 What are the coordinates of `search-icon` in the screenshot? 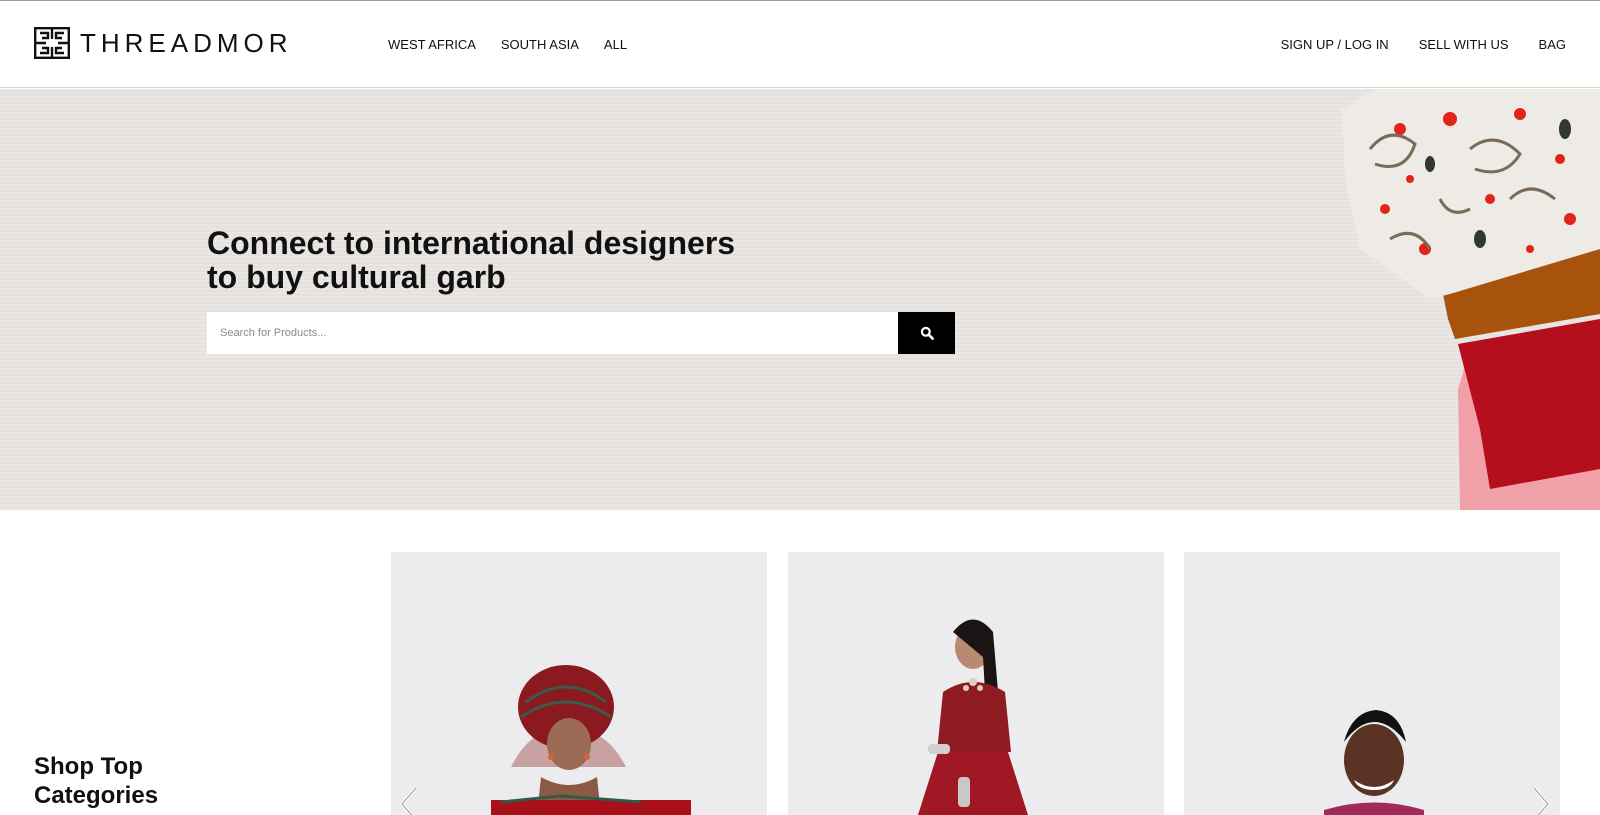 It's located at (927, 333).